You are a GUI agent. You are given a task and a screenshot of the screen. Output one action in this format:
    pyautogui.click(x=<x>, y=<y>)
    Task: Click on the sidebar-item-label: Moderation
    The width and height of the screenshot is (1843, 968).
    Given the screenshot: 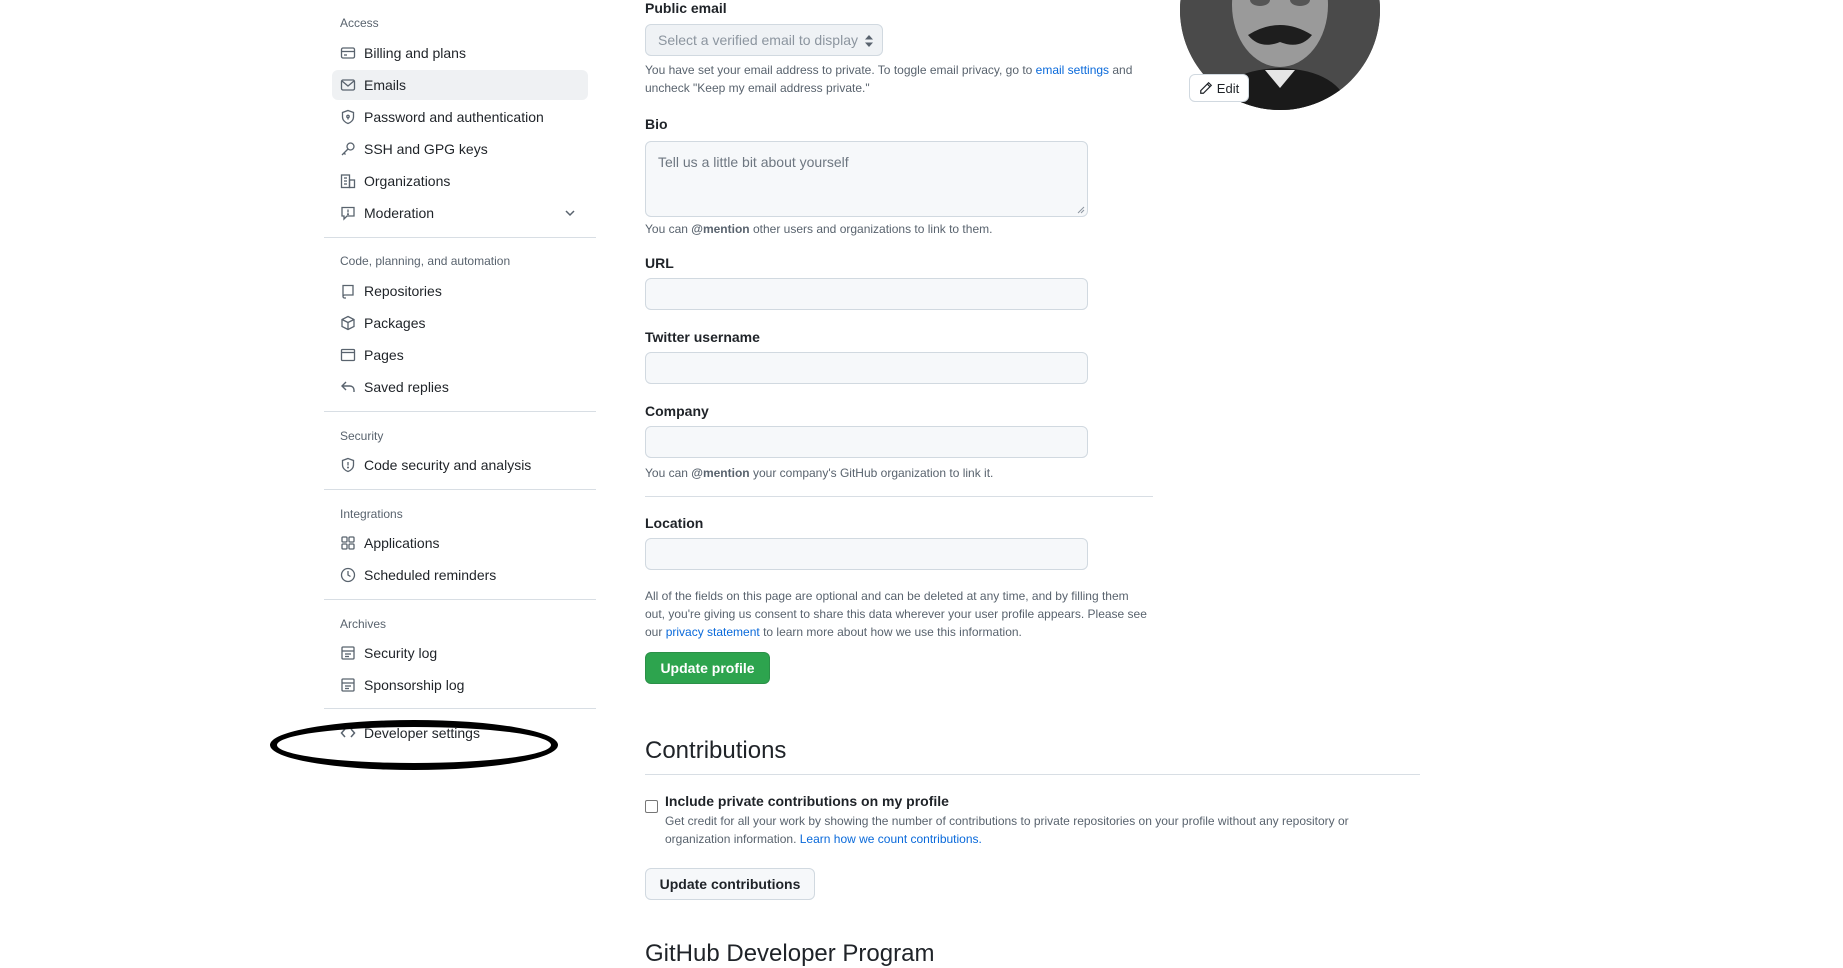 What is the action you would take?
    pyautogui.click(x=399, y=213)
    